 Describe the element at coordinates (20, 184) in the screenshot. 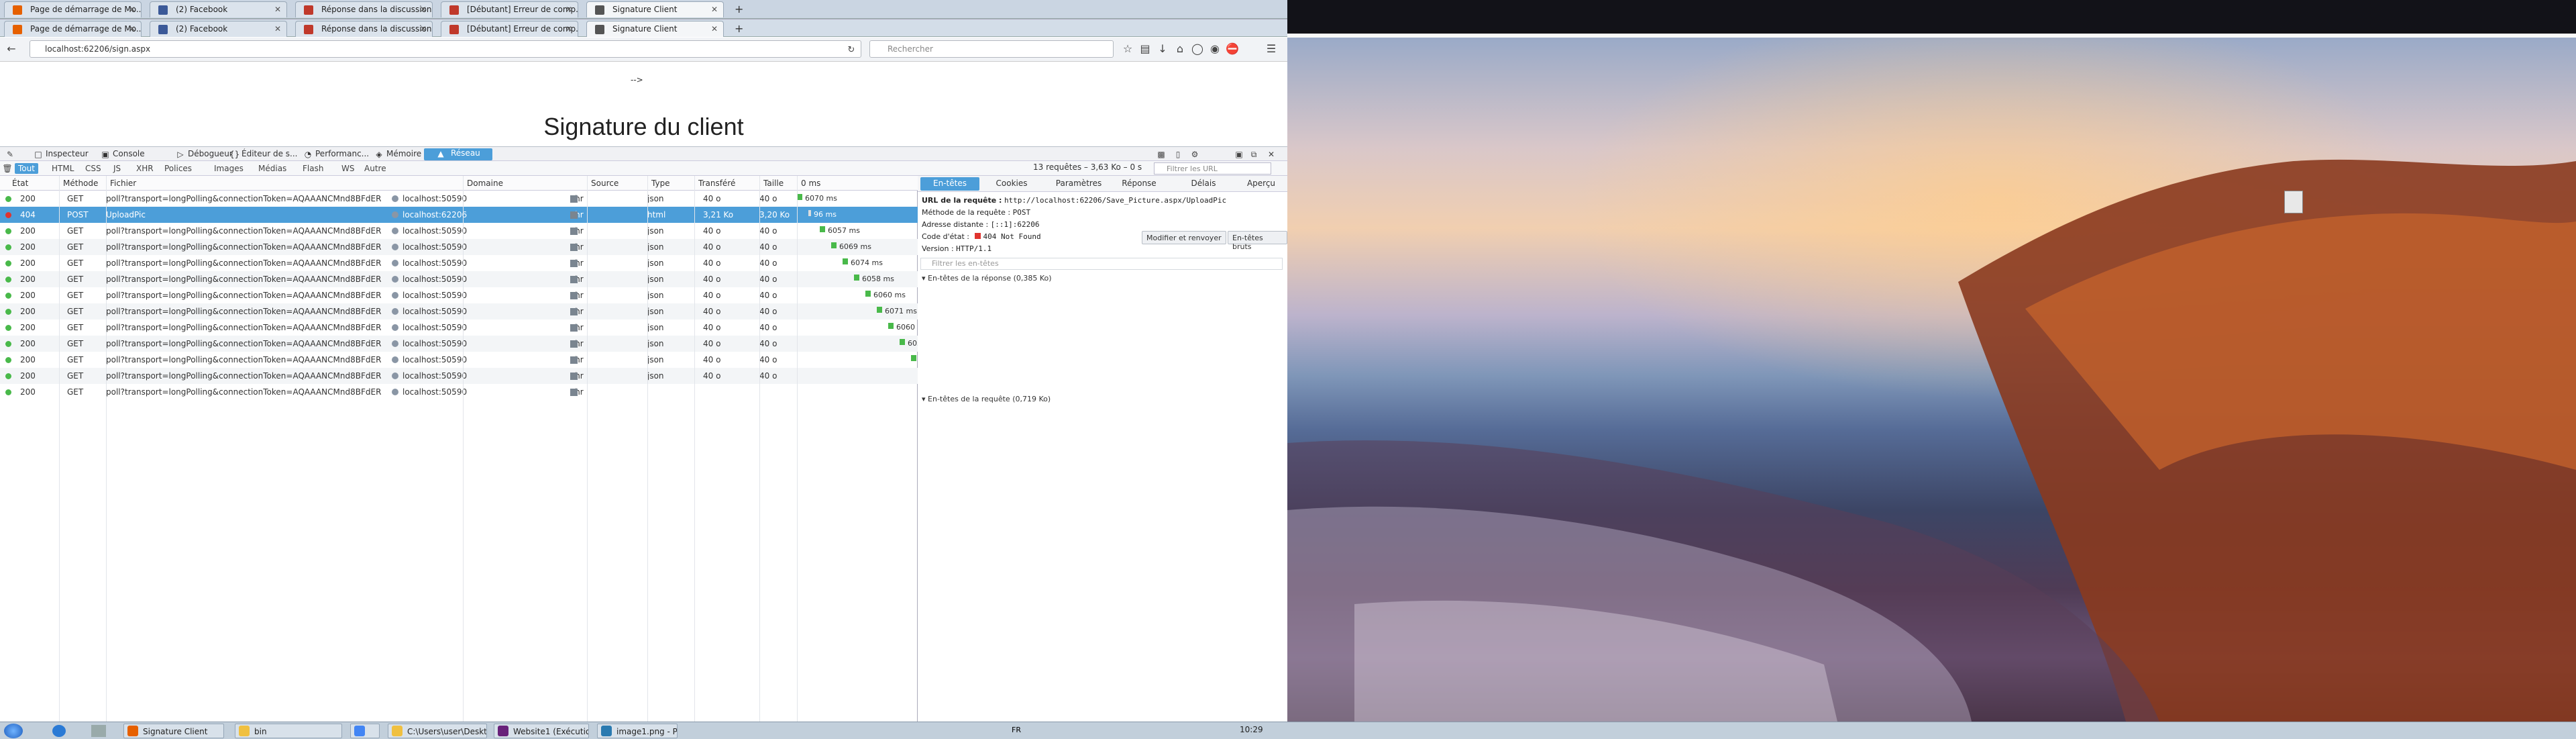

I see `column-header: État` at that location.